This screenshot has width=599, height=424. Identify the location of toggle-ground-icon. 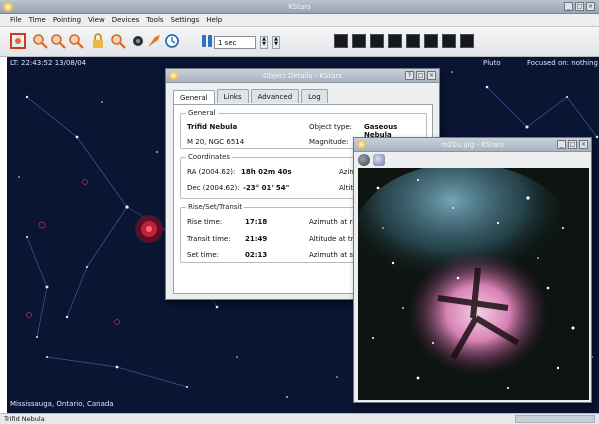
(467, 41).